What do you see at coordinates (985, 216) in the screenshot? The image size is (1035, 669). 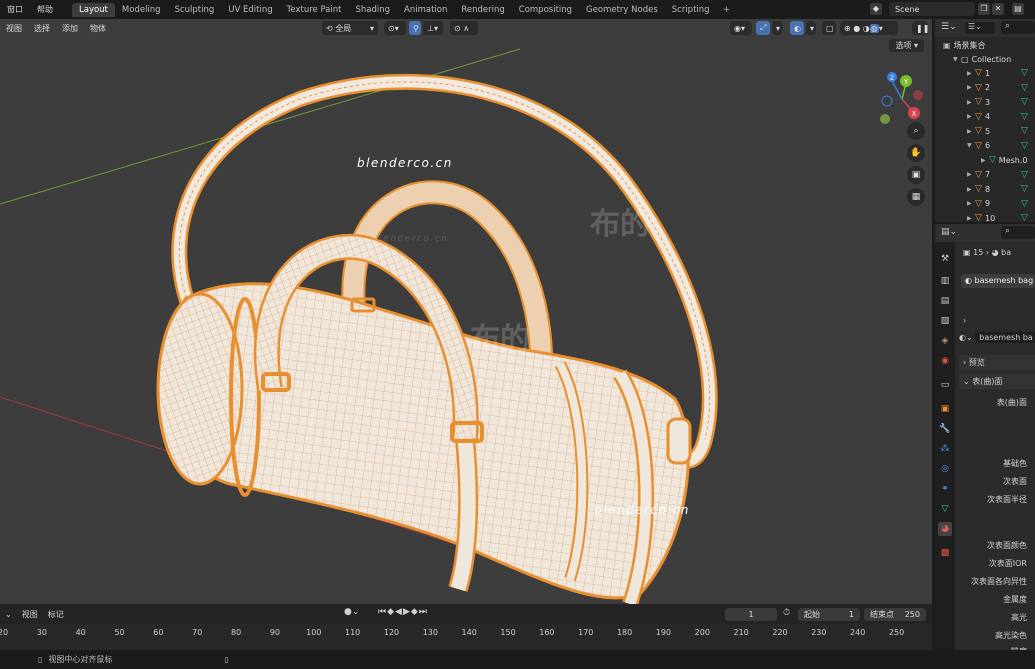 I see `outliner-object-row: ▶ ▽ 10 ▽` at bounding box center [985, 216].